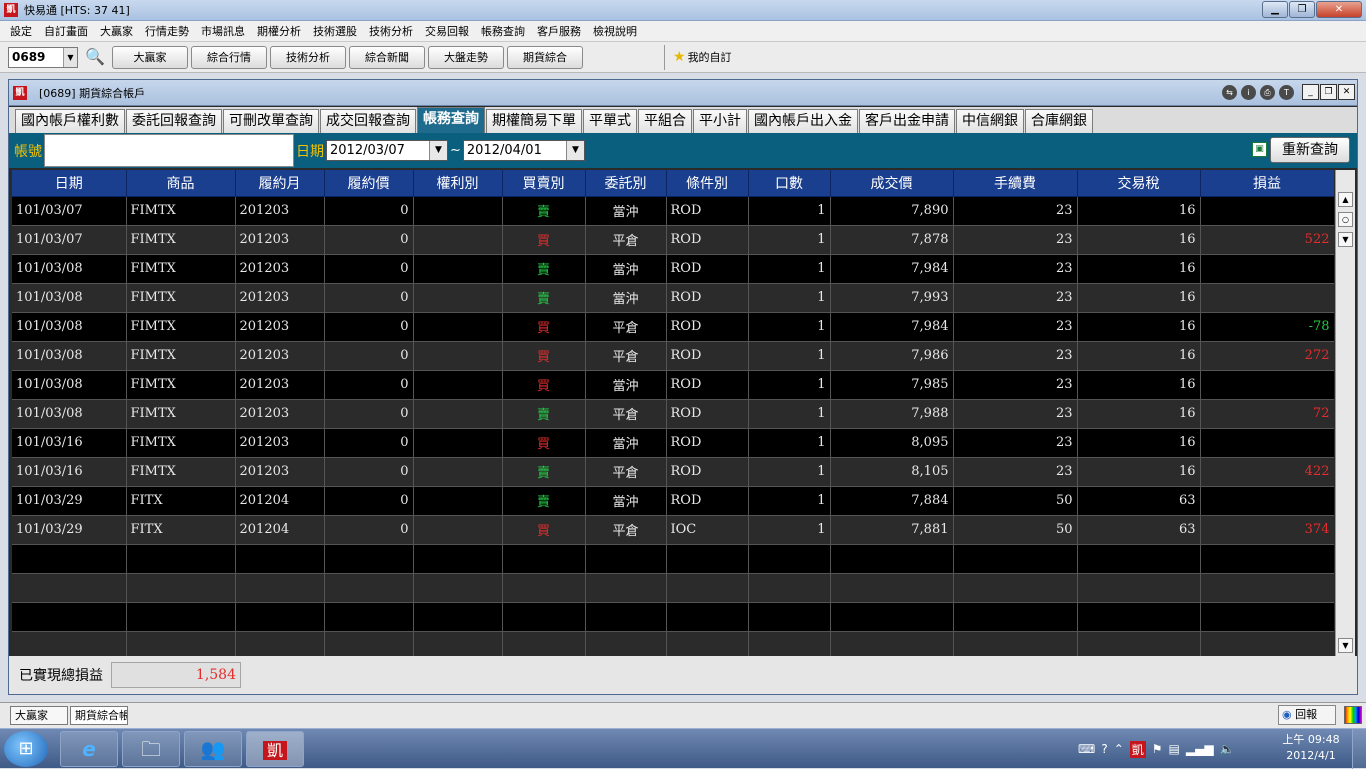 This screenshot has height=769, width=1366. Describe the element at coordinates (223, 31) in the screenshot. I see `menu-item-4: 市場訊息` at that location.